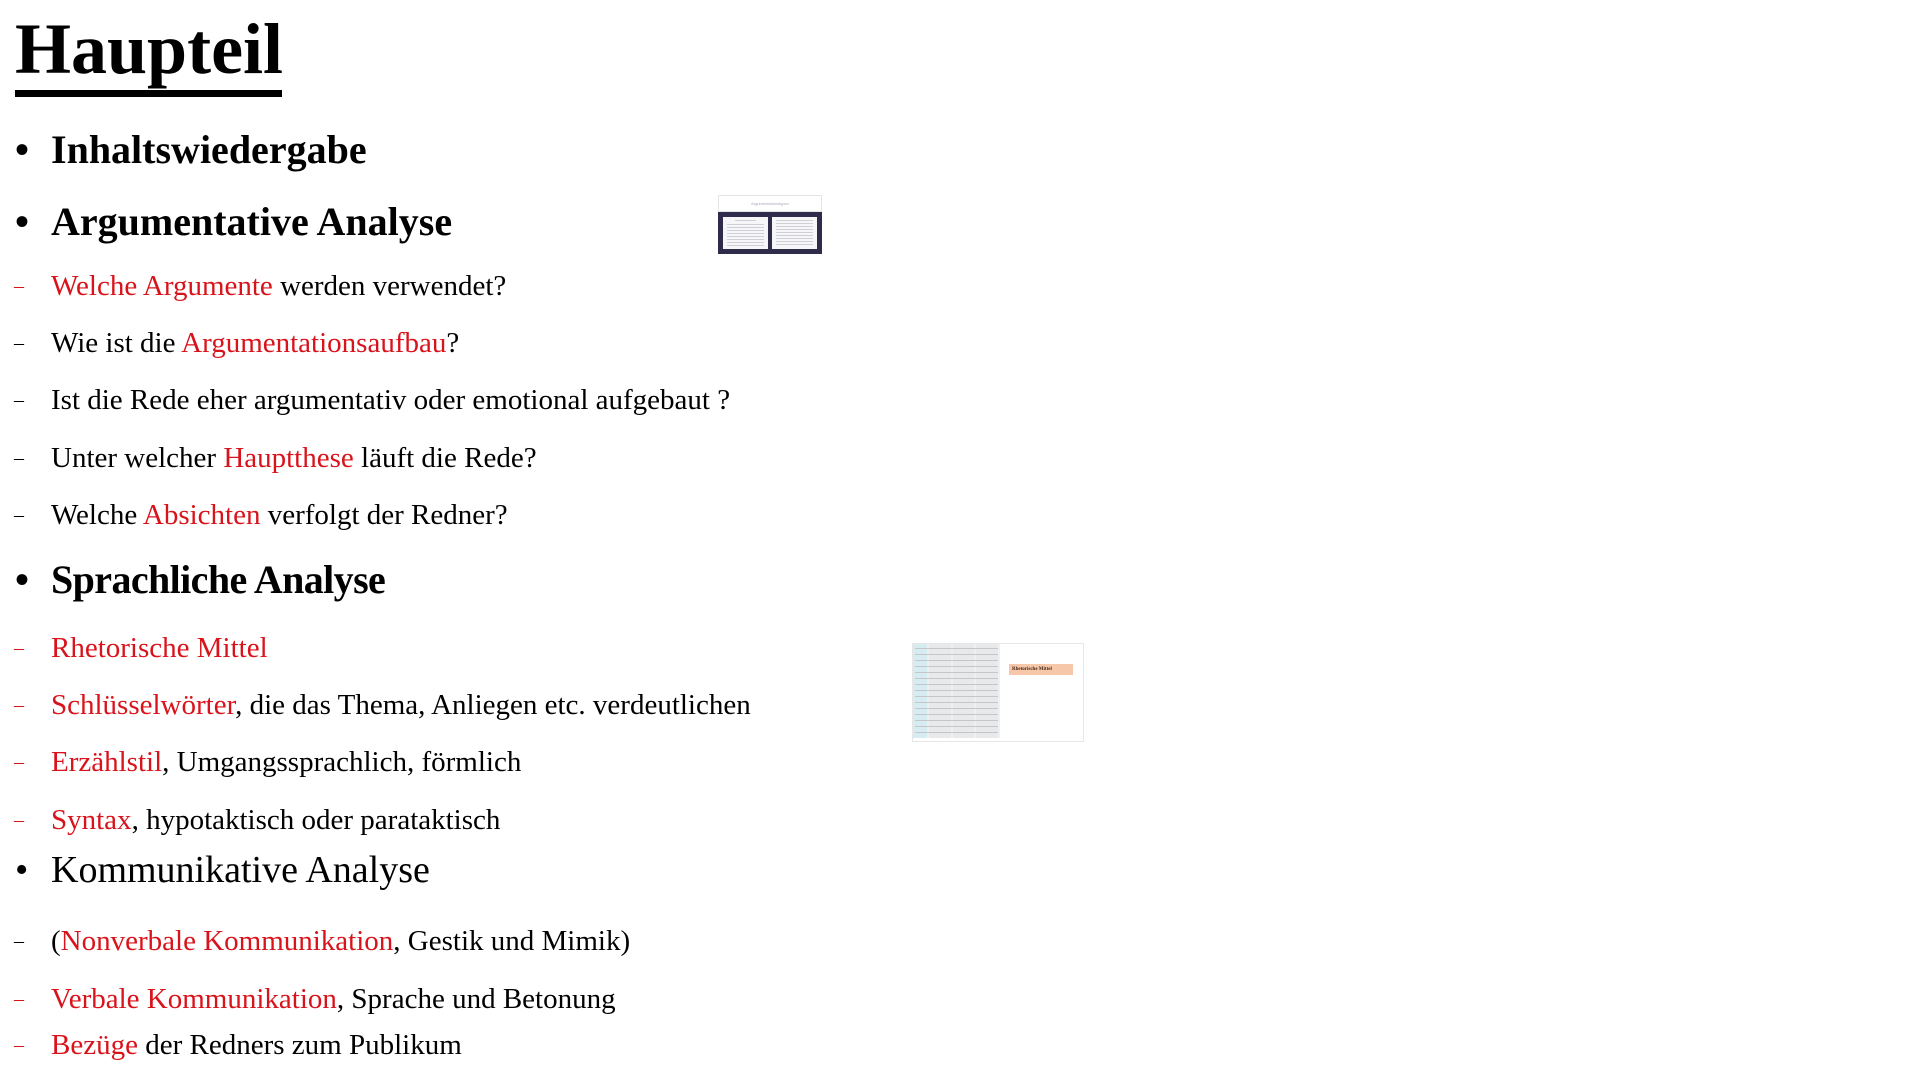 Image resolution: width=1920 pixels, height=1080 pixels. I want to click on thumbnail-header: Argumentationstypen, so click(770, 203).